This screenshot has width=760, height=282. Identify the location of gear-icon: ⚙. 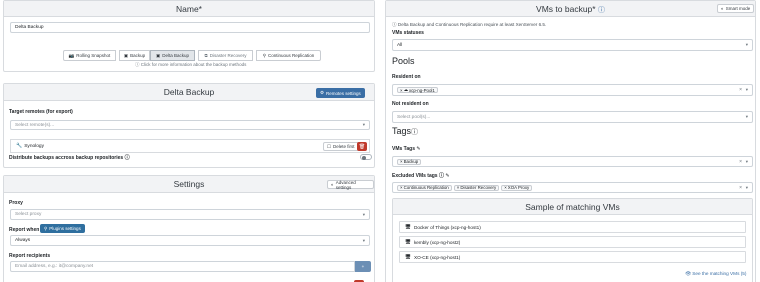
(322, 92).